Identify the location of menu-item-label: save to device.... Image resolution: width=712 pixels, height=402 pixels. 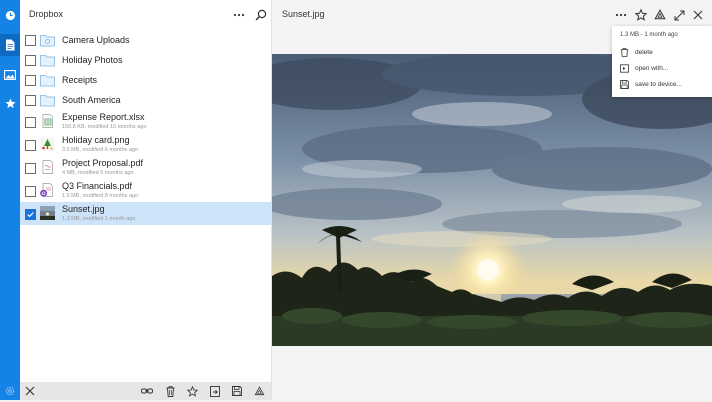
(658, 84).